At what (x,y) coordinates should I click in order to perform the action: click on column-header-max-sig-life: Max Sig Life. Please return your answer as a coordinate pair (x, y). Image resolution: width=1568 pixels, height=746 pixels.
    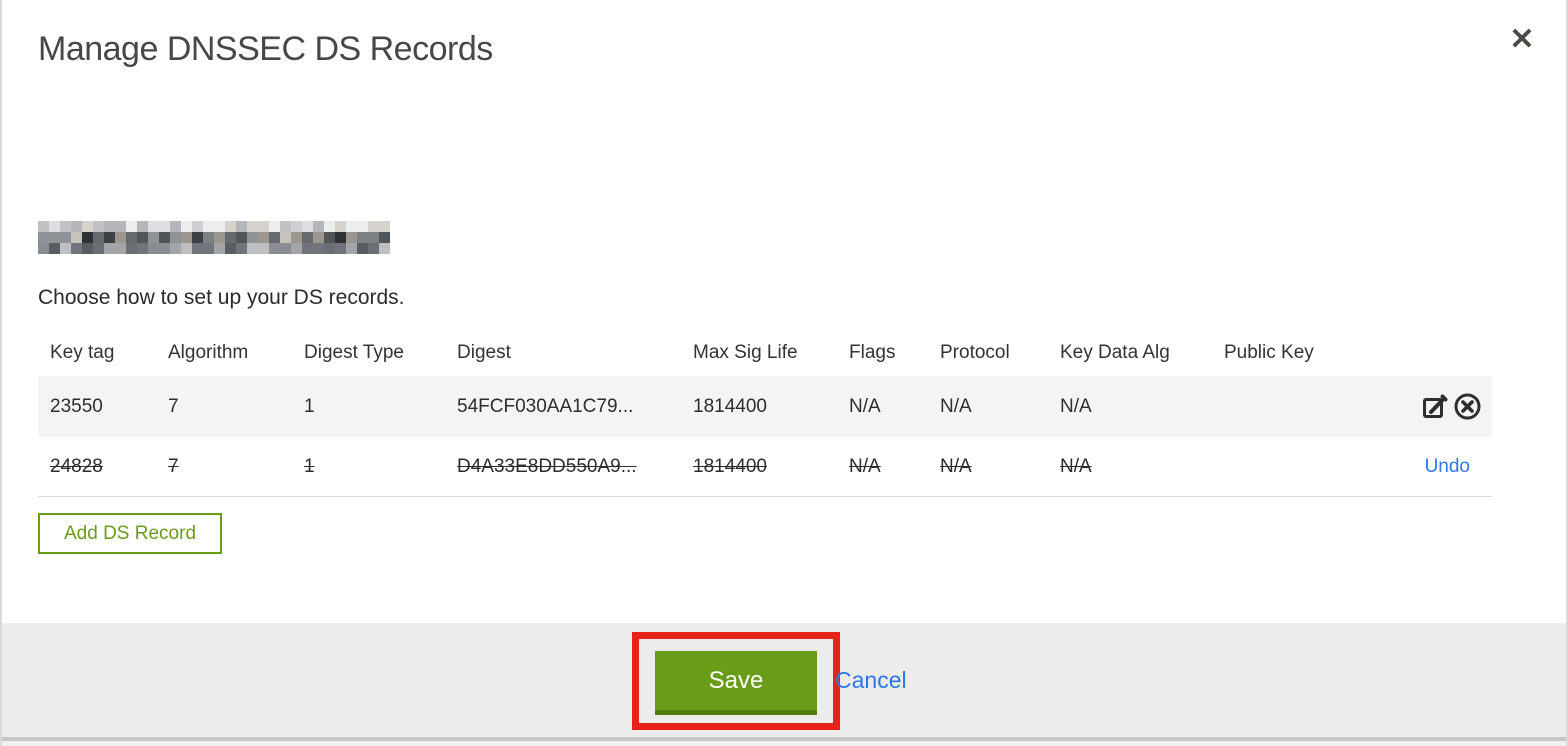
    Looking at the image, I should click on (745, 352).